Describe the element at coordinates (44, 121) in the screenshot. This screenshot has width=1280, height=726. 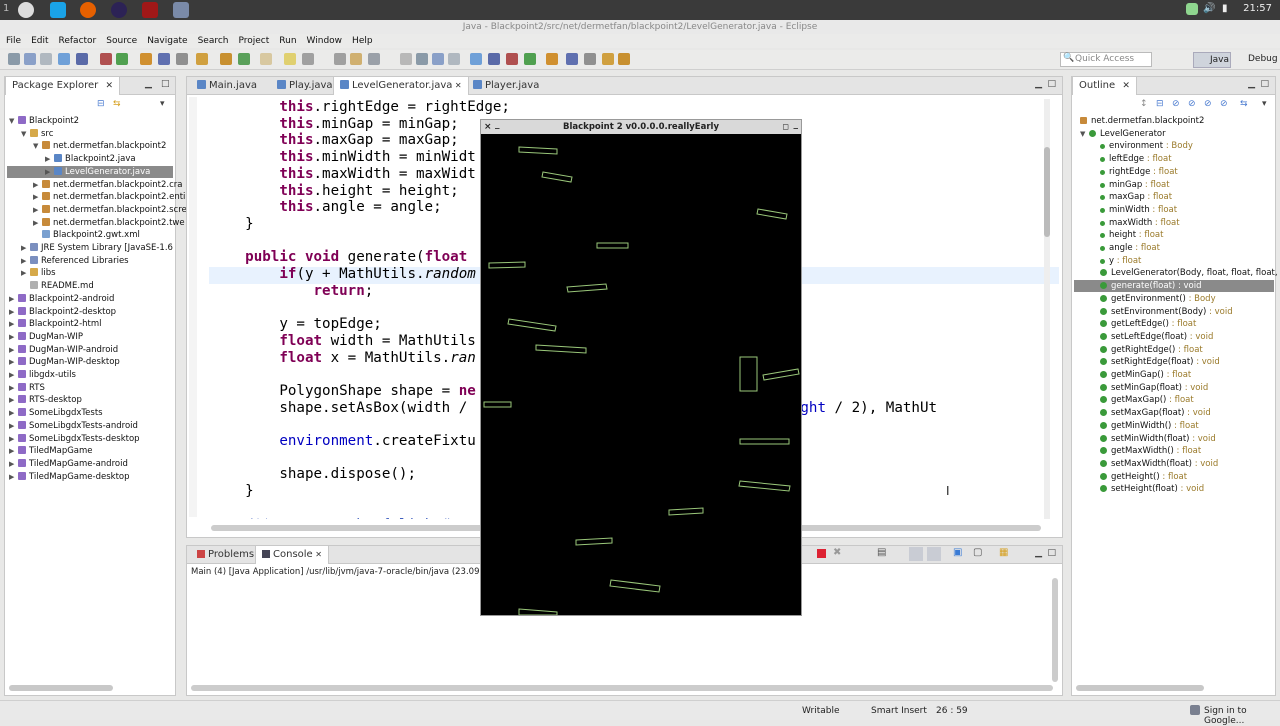
I see `tree-item: ▼ Blackpoint2` at that location.